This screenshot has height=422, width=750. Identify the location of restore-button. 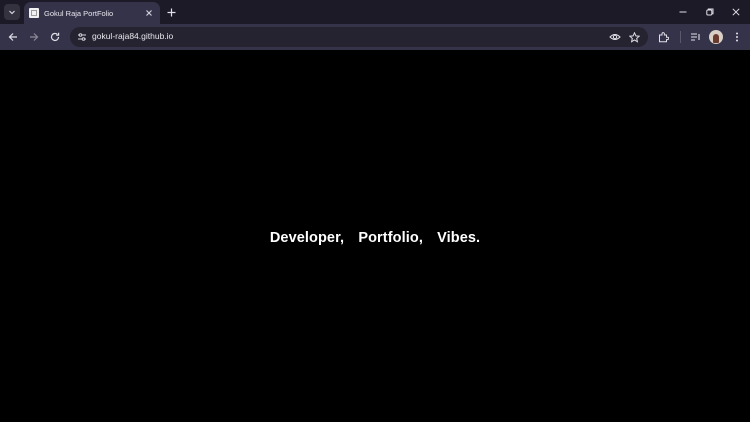
(710, 12).